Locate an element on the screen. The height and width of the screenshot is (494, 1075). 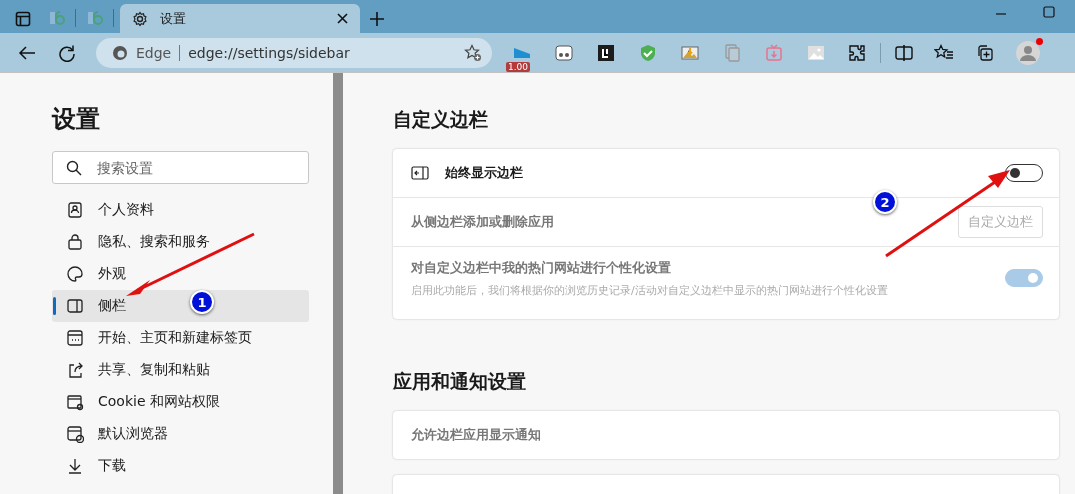
nav-item: 隐私、搜索和服务 is located at coordinates (180, 242).